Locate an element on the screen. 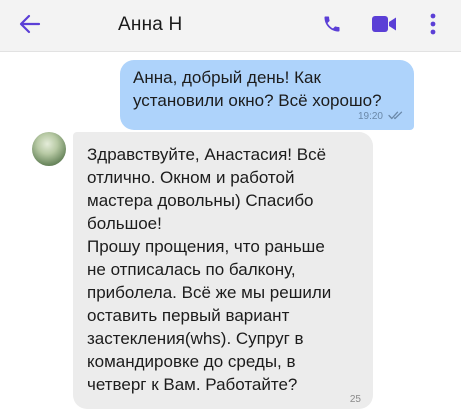  more-options-button is located at coordinates (433, 26).